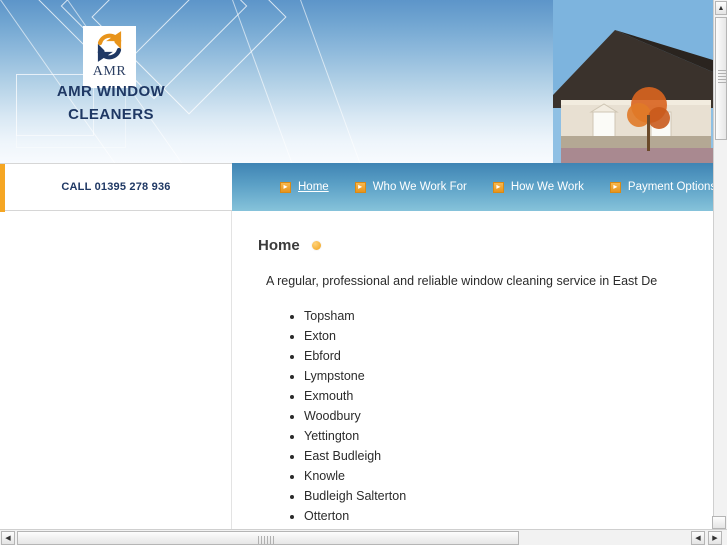 The height and width of the screenshot is (545, 727). I want to click on list-item: Budleigh Salterton, so click(508, 496).